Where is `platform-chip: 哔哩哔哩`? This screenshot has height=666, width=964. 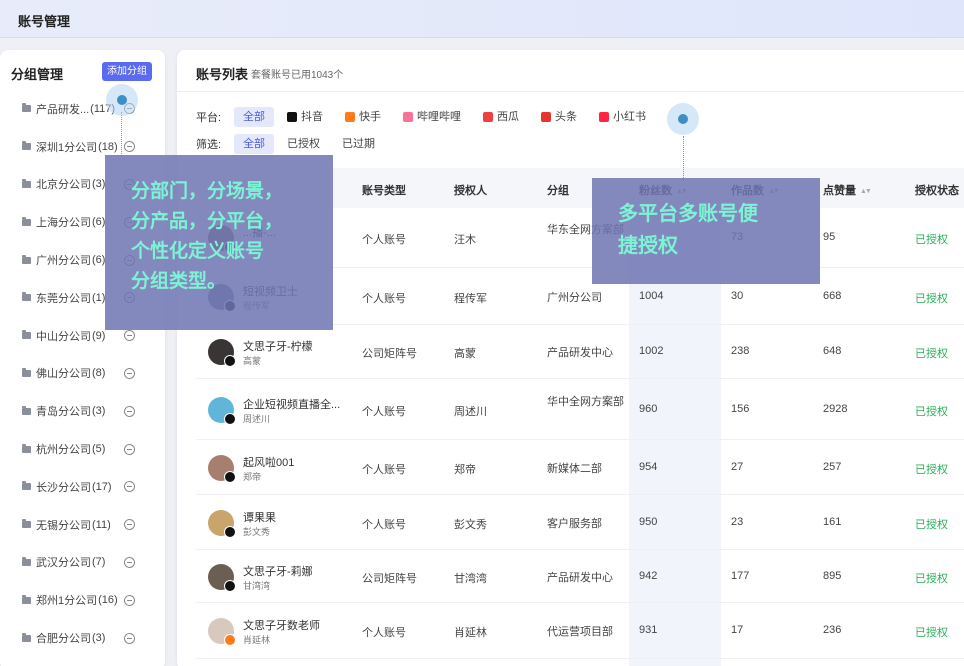 platform-chip: 哔哩哔哩 is located at coordinates (432, 117).